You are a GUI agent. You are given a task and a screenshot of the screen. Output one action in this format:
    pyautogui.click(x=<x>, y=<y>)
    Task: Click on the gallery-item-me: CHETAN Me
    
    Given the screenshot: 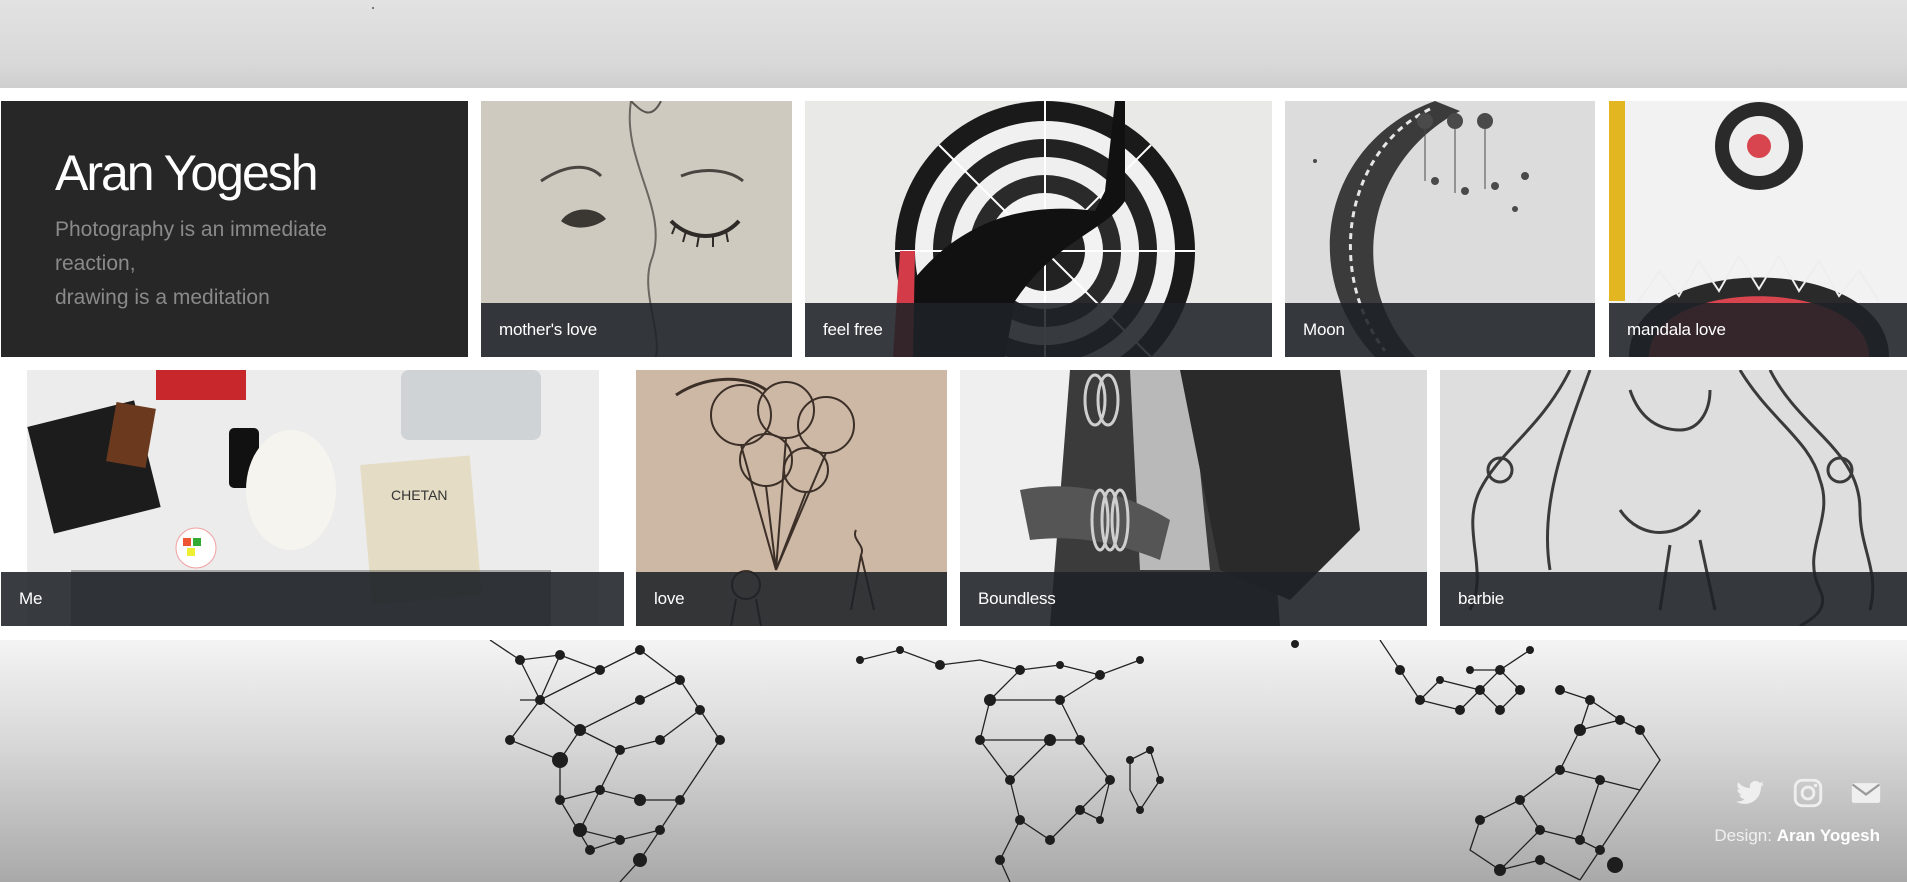 What is the action you would take?
    pyautogui.click(x=312, y=498)
    